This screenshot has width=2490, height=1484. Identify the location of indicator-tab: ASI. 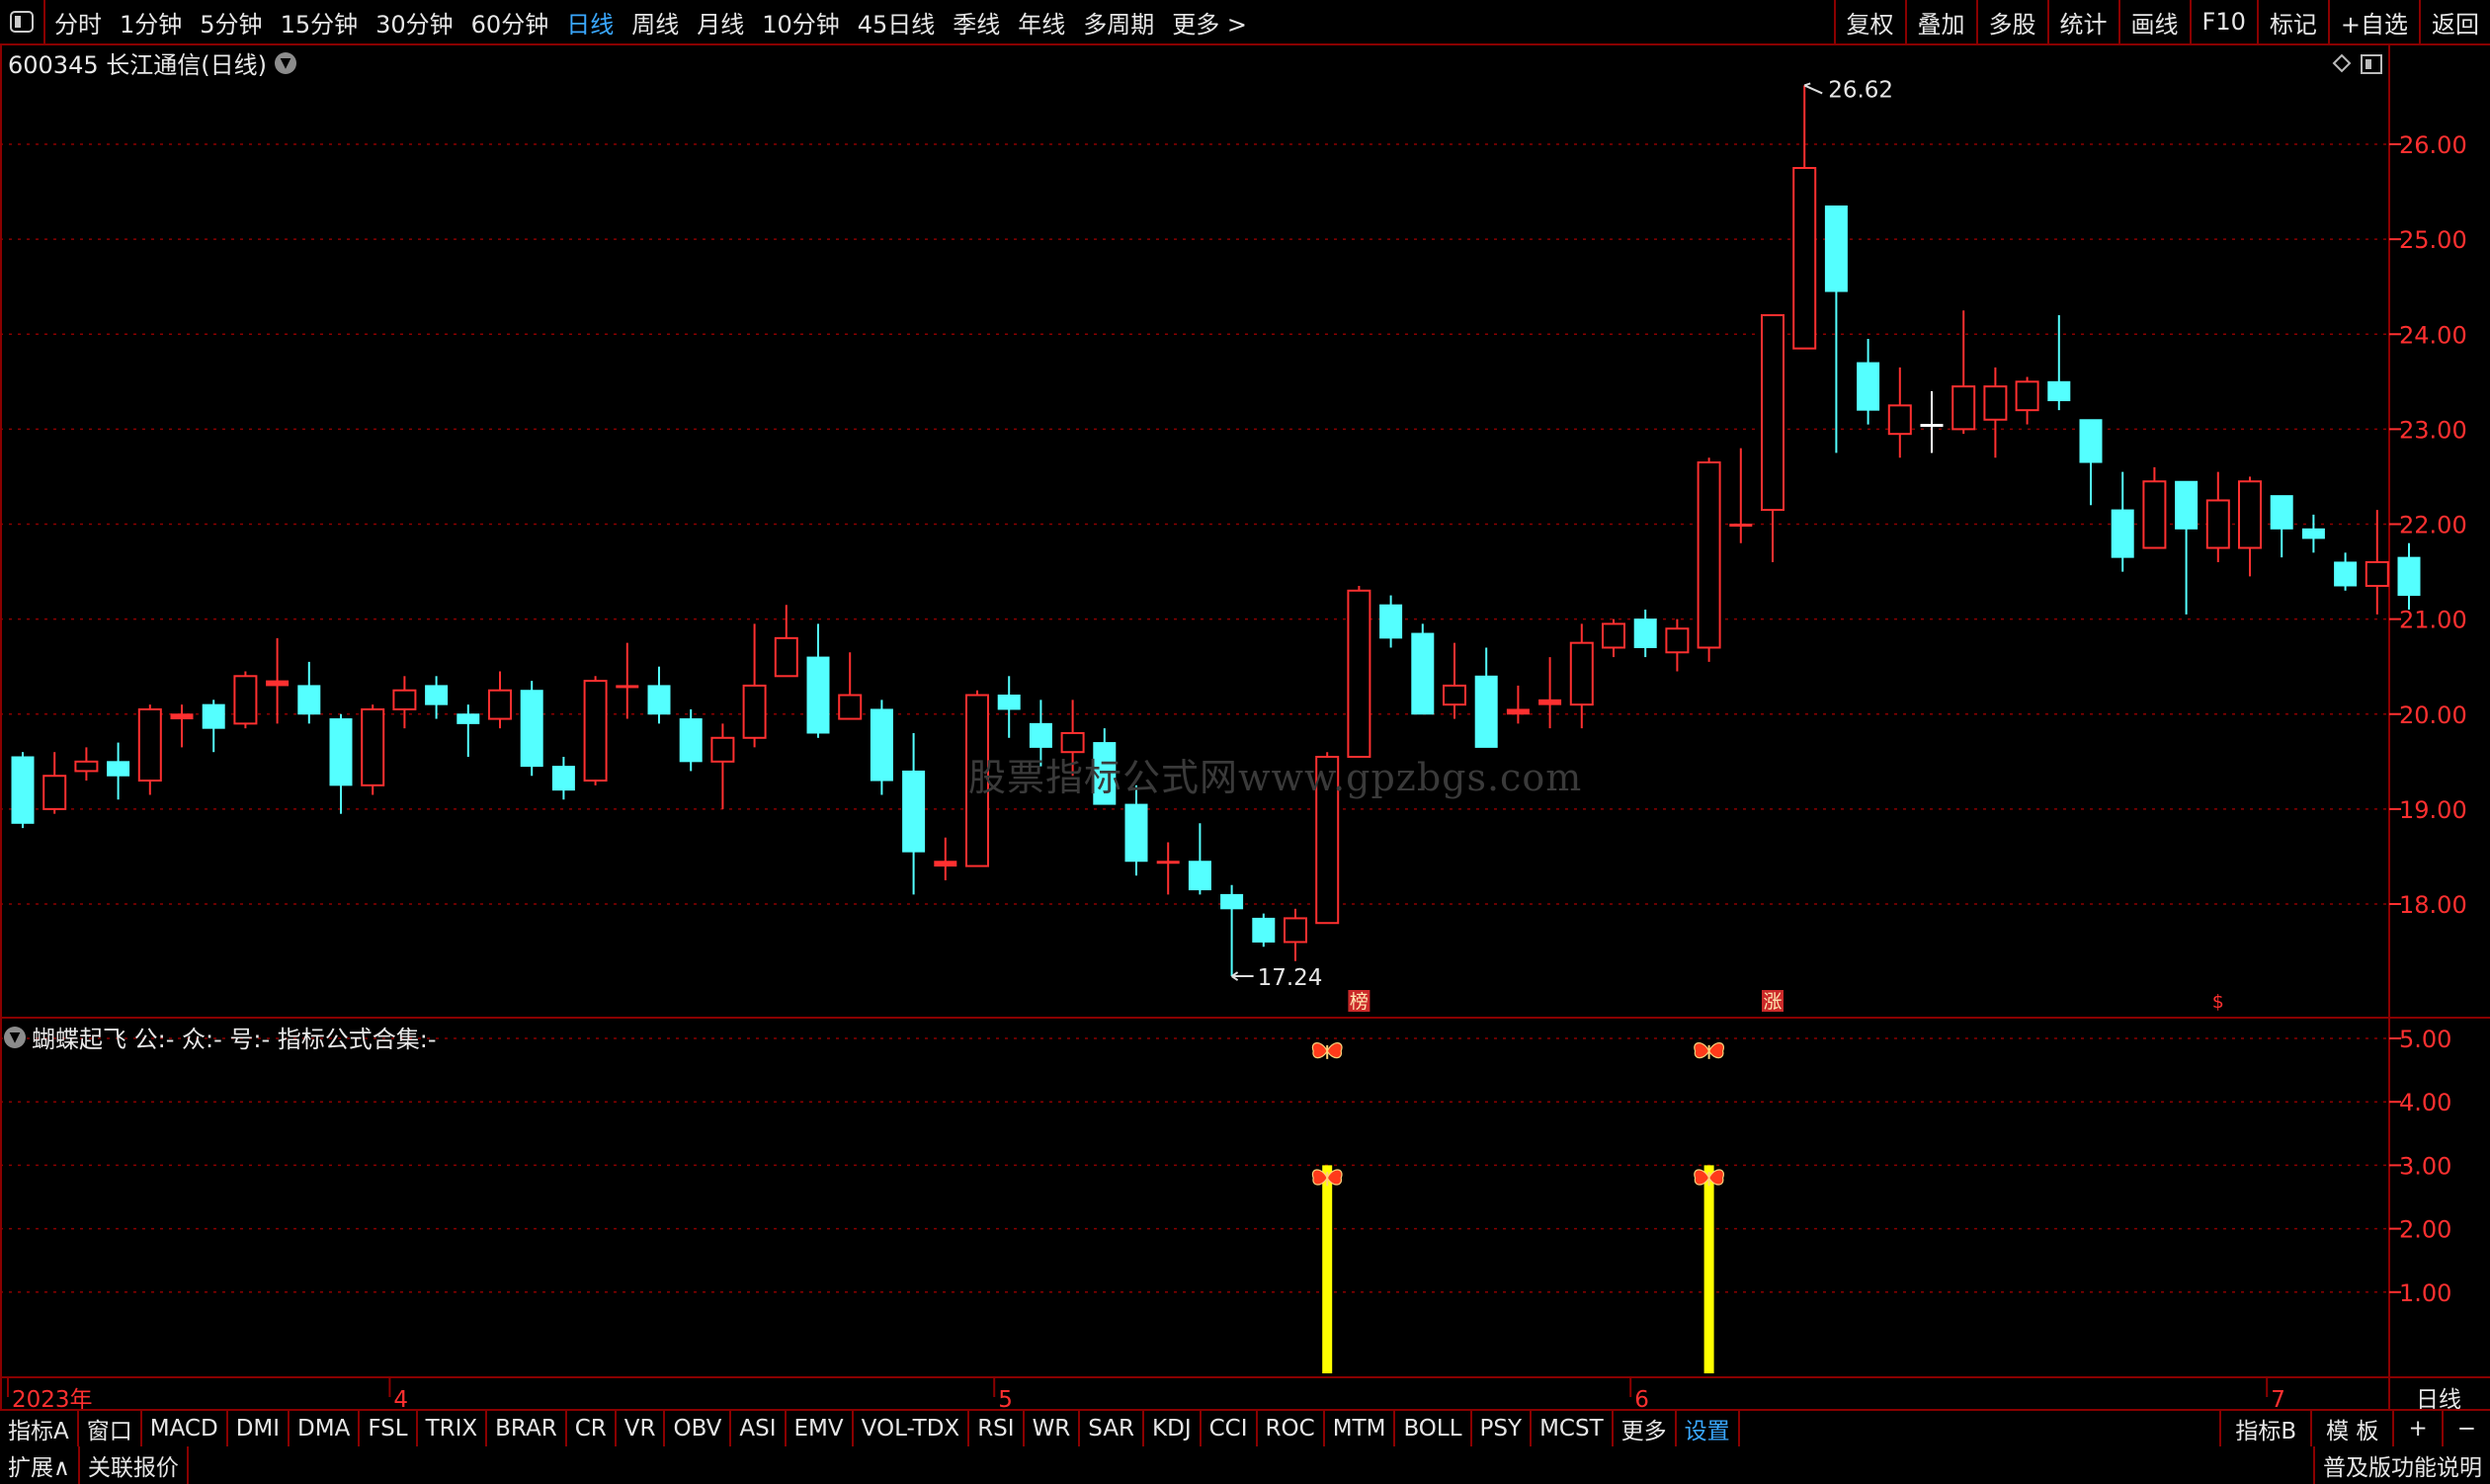
(759, 1428).